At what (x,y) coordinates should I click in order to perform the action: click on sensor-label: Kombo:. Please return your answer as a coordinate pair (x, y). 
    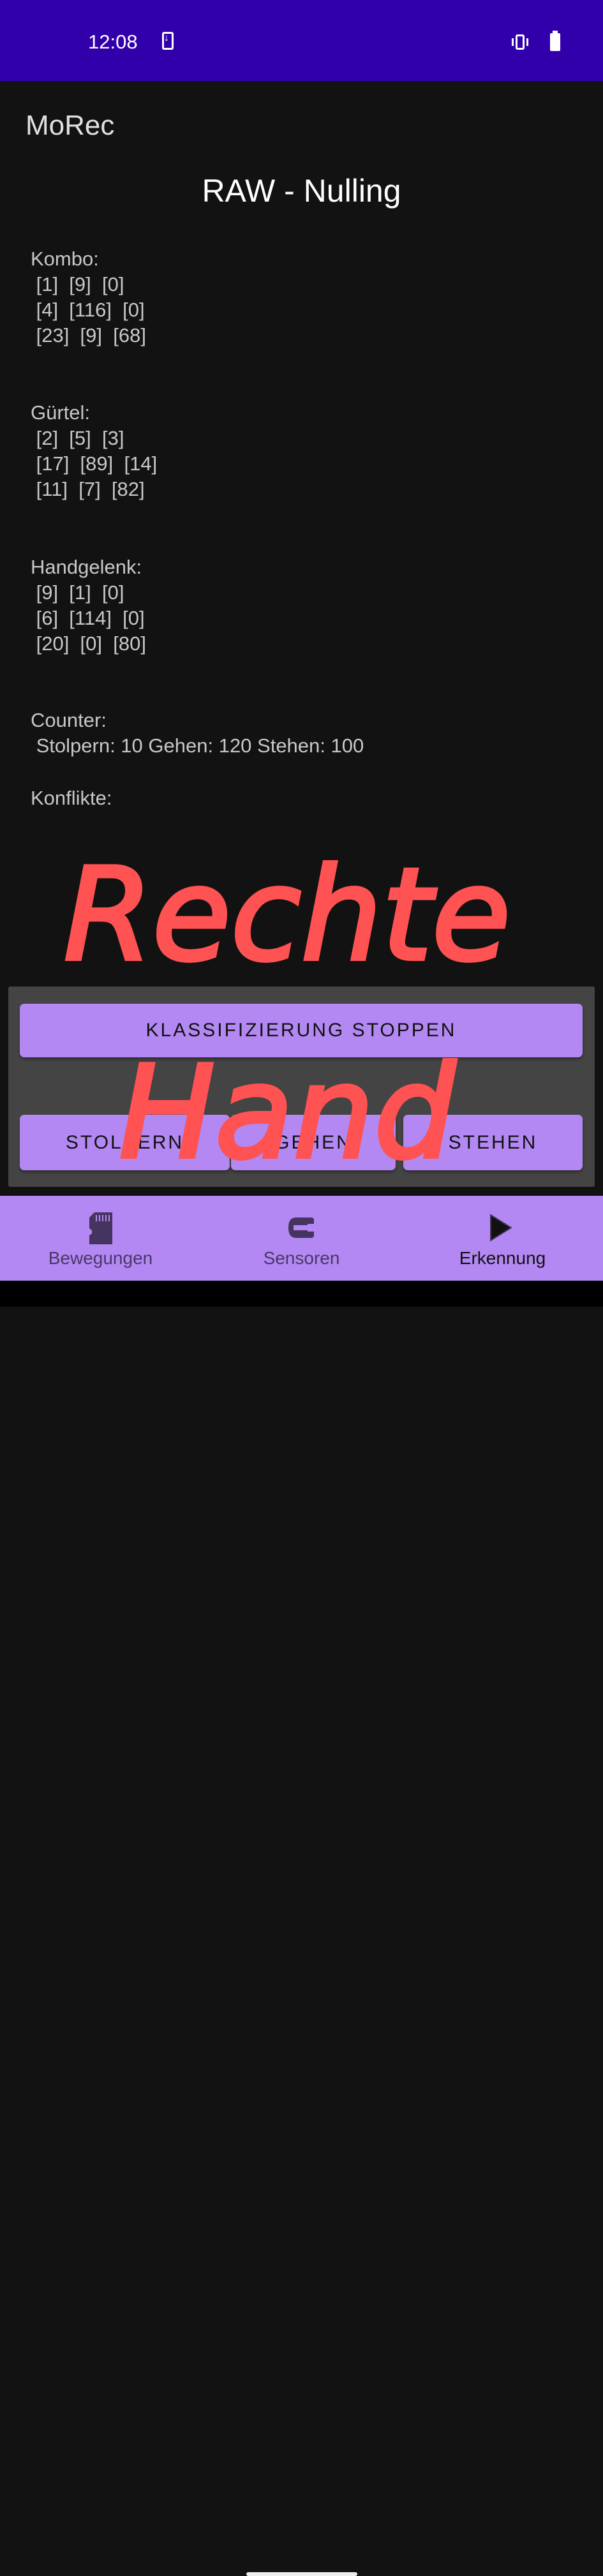
    Looking at the image, I should click on (65, 259).